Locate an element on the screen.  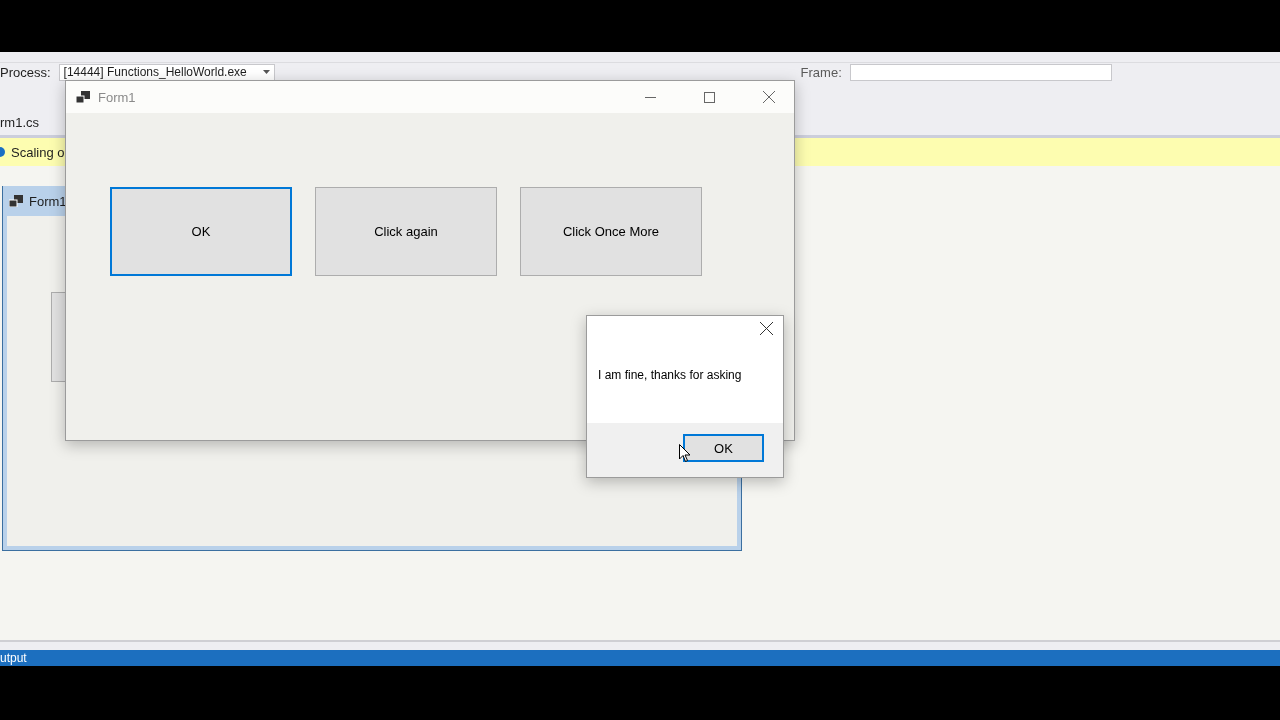
stack-frame-dropdown is located at coordinates (980, 72).